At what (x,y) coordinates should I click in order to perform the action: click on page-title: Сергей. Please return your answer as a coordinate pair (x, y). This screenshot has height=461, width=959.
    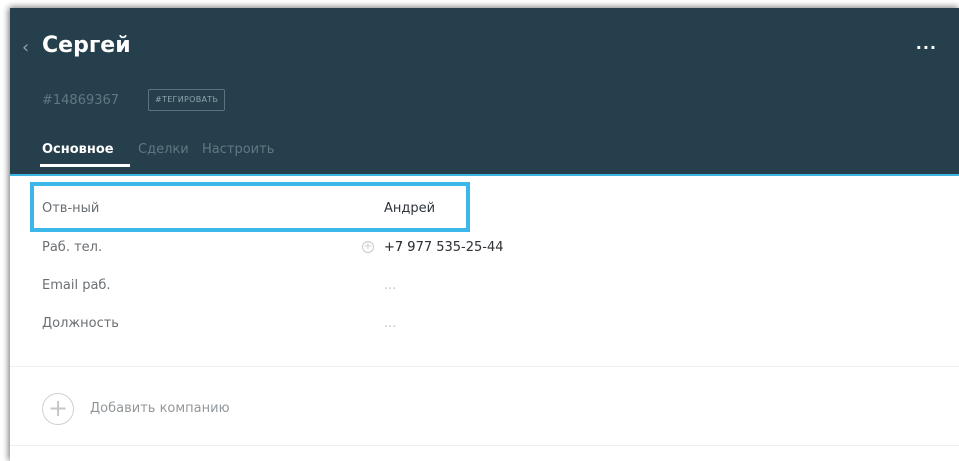
    Looking at the image, I should click on (86, 46).